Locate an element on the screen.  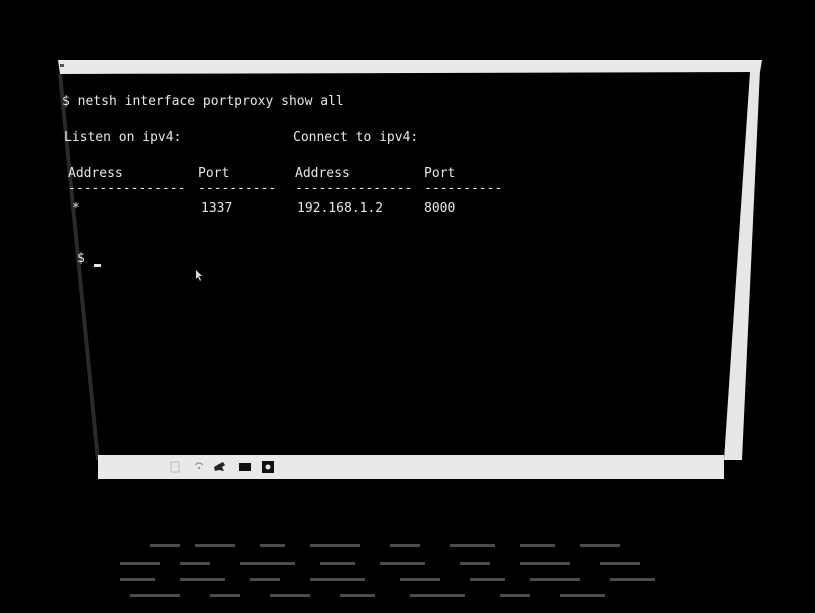
listen-header: Listen on ipv4: is located at coordinates (123, 137).